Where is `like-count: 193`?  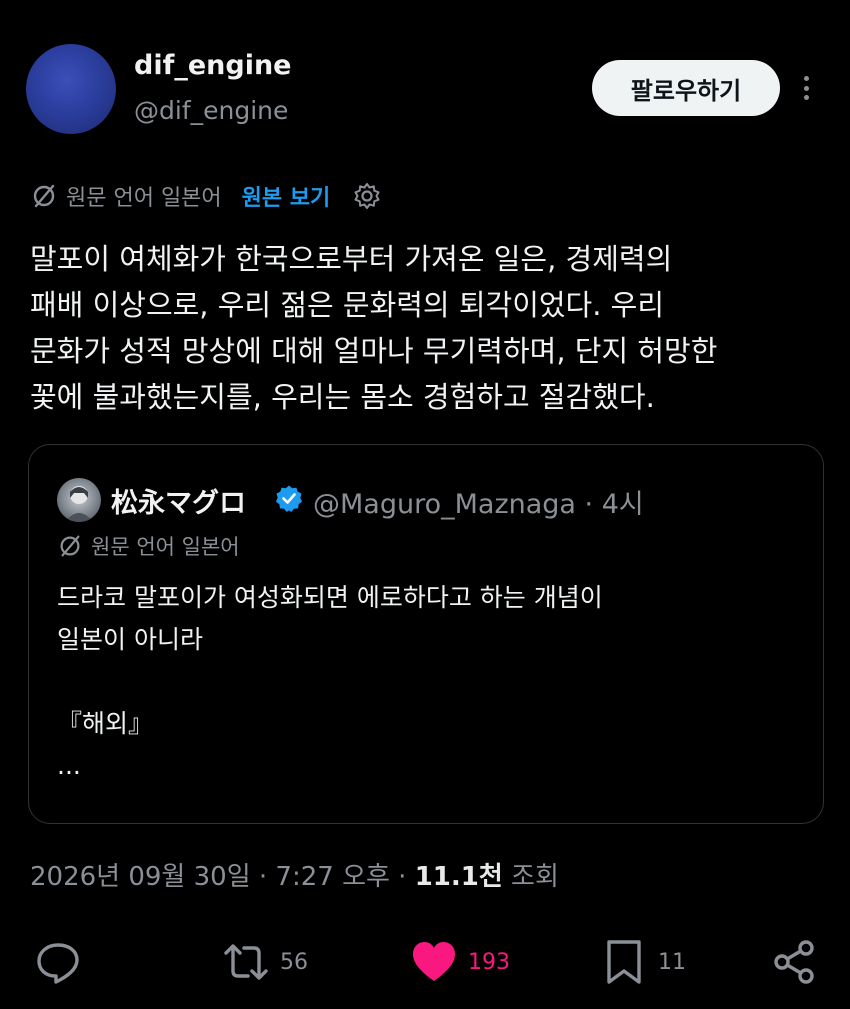
like-count: 193 is located at coordinates (489, 962).